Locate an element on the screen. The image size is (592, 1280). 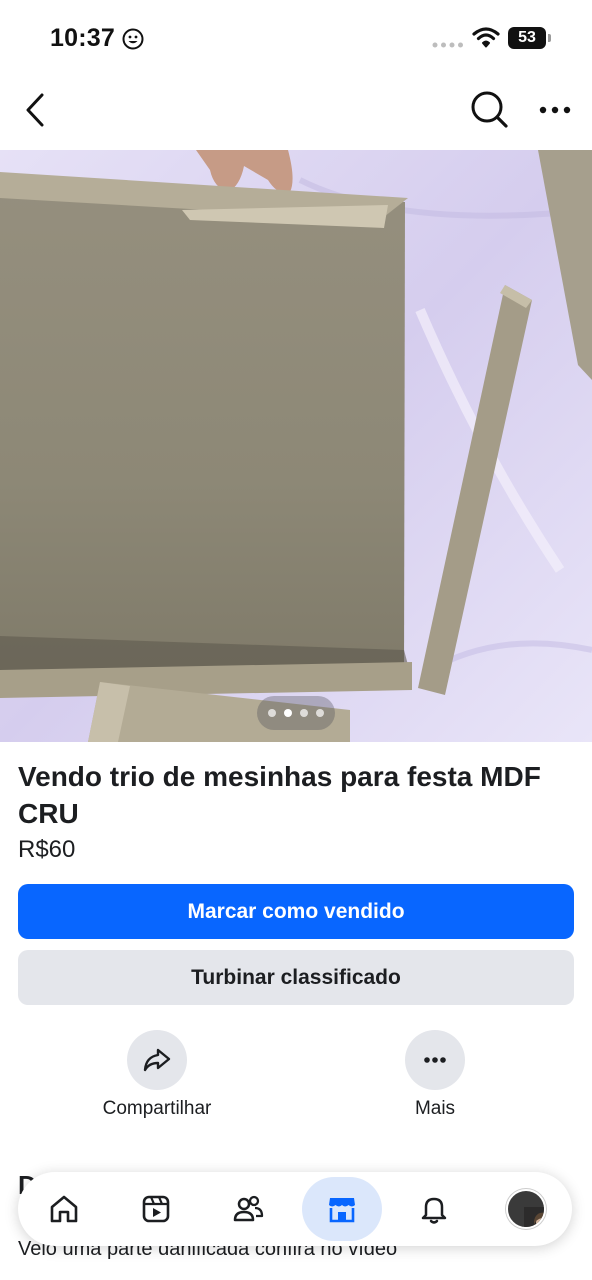
more-button is located at coordinates (435, 1060).